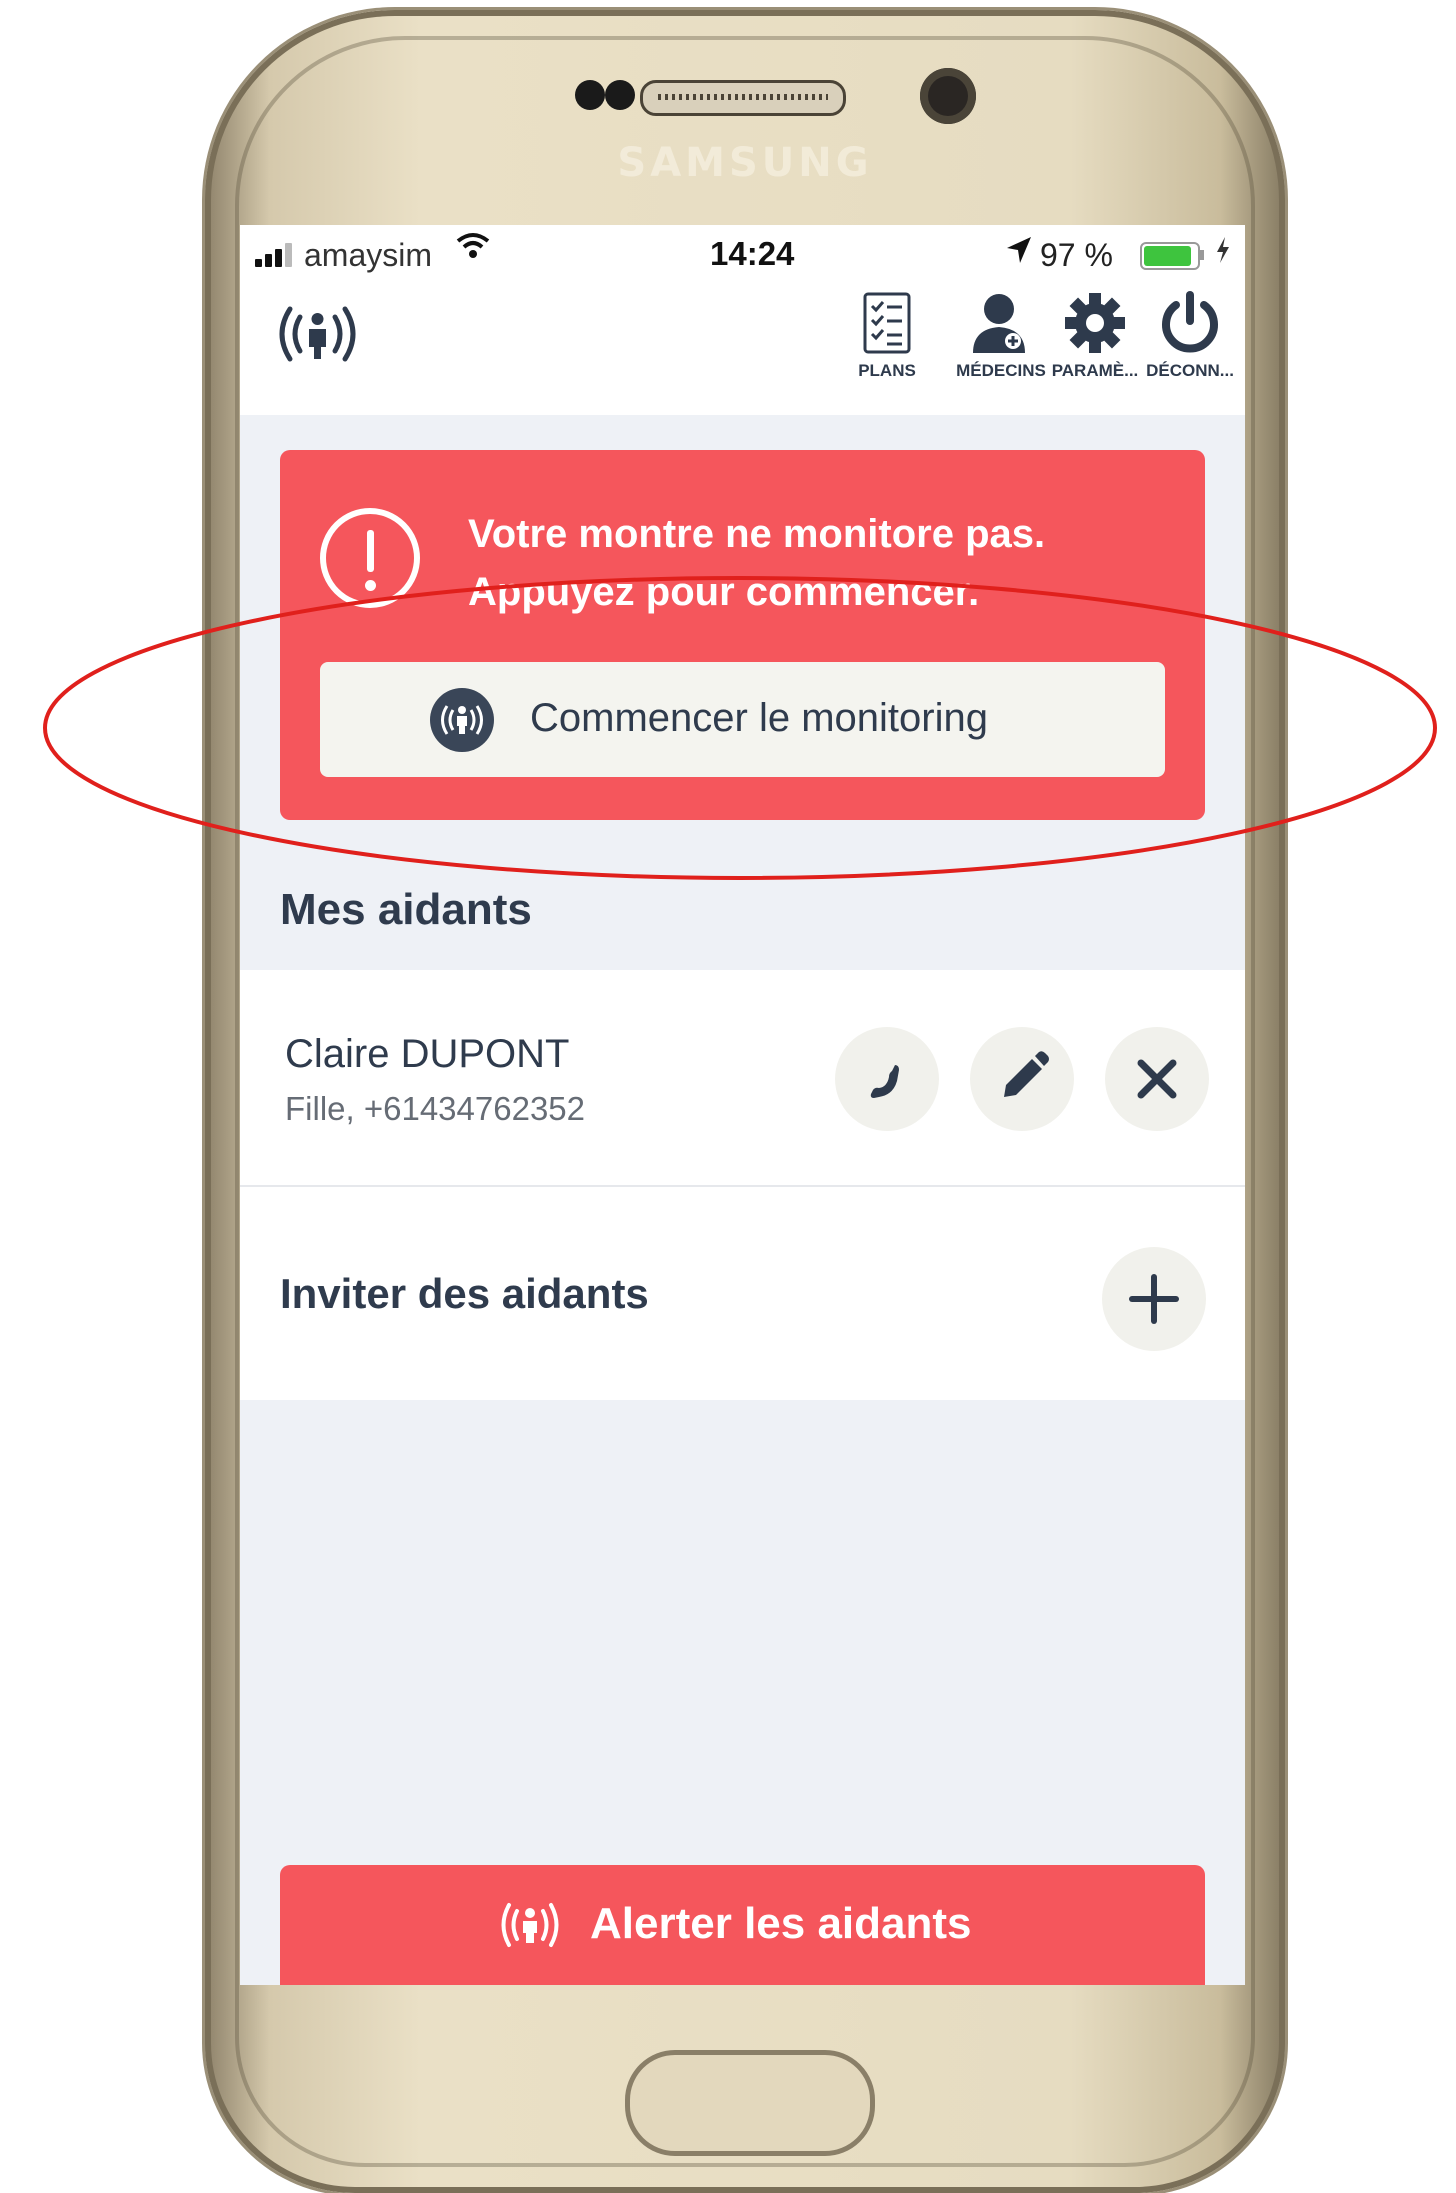  What do you see at coordinates (745, 163) in the screenshot?
I see `brand-logo: SAMSUNG` at bounding box center [745, 163].